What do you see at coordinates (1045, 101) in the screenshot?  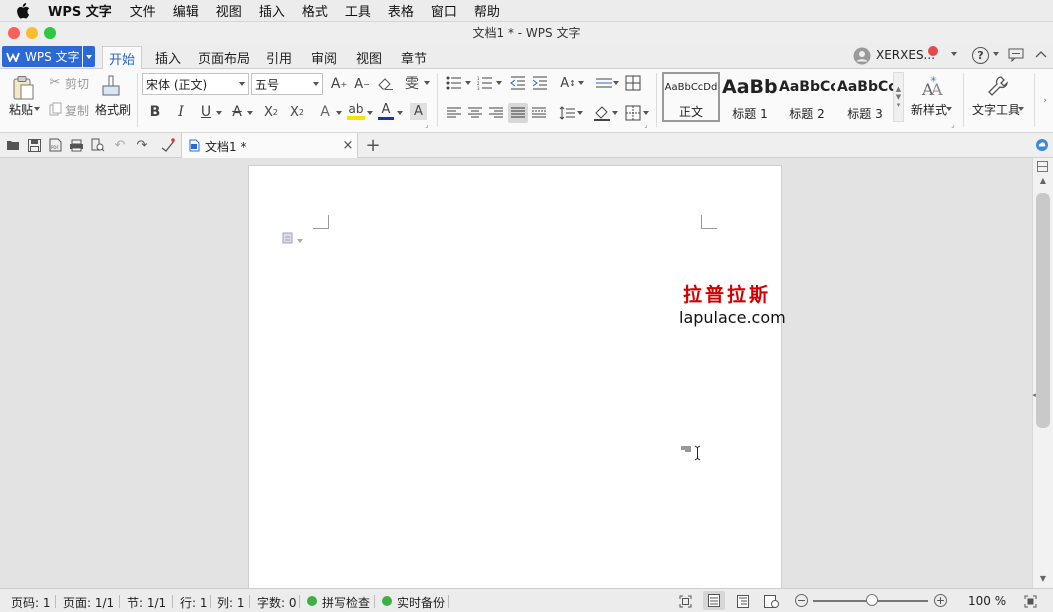 I see `ribbon-scroll-right-icon: ›` at bounding box center [1045, 101].